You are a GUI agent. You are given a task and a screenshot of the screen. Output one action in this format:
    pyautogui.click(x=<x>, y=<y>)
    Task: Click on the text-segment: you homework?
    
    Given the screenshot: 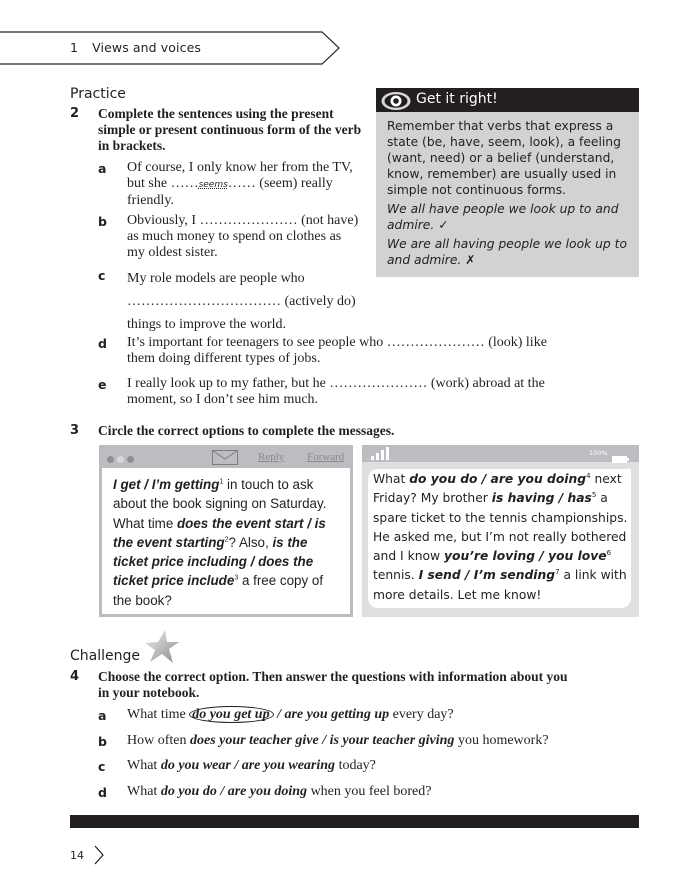 What is the action you would take?
    pyautogui.click(x=501, y=740)
    